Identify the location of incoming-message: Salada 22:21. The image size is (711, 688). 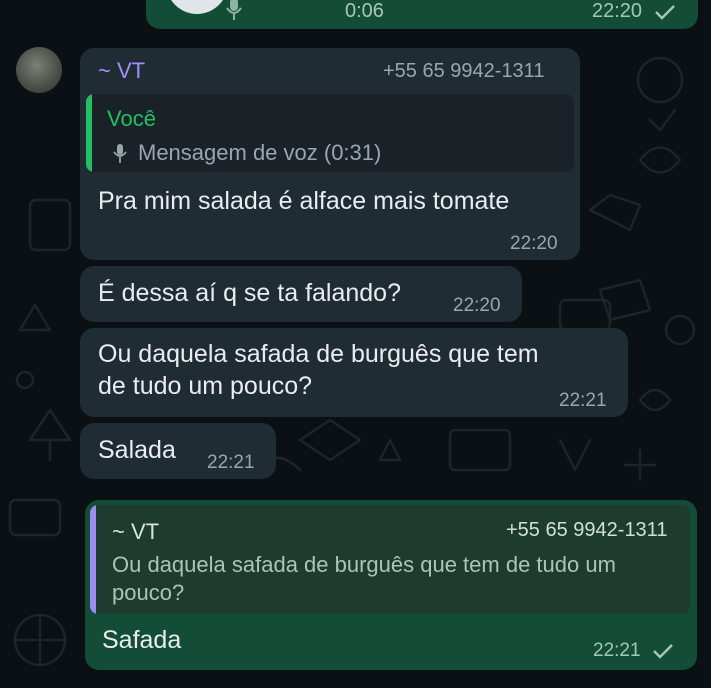
(178, 451).